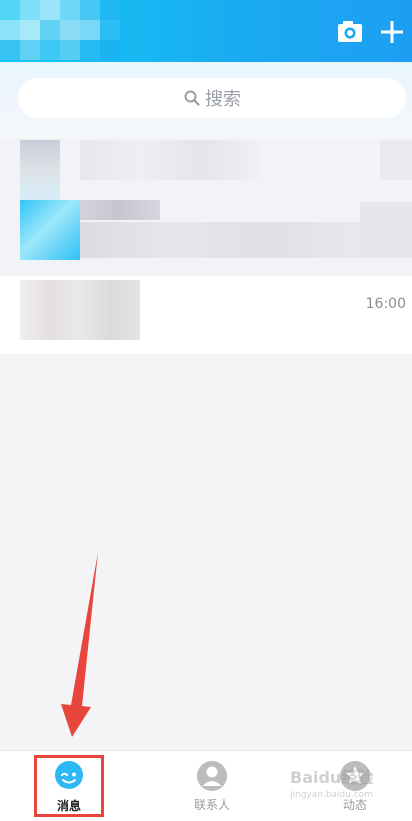 The image size is (412, 821). Describe the element at coordinates (212, 776) in the screenshot. I see `contacts-icon` at that location.